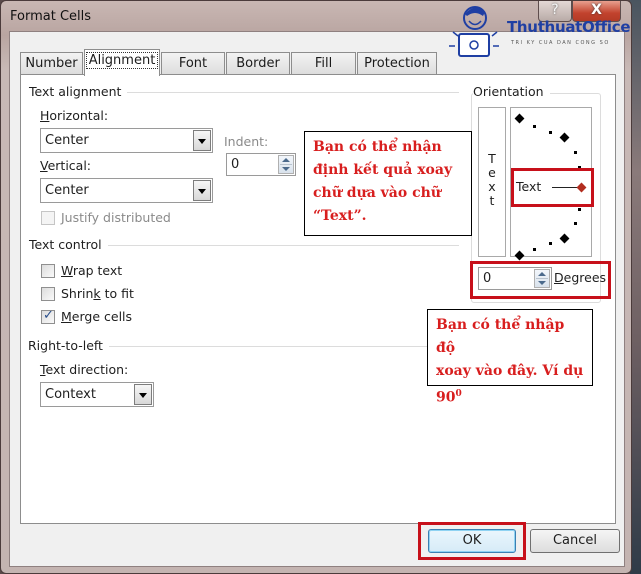 The image size is (641, 574). Describe the element at coordinates (510, 396) in the screenshot. I see `note-line: 900` at that location.